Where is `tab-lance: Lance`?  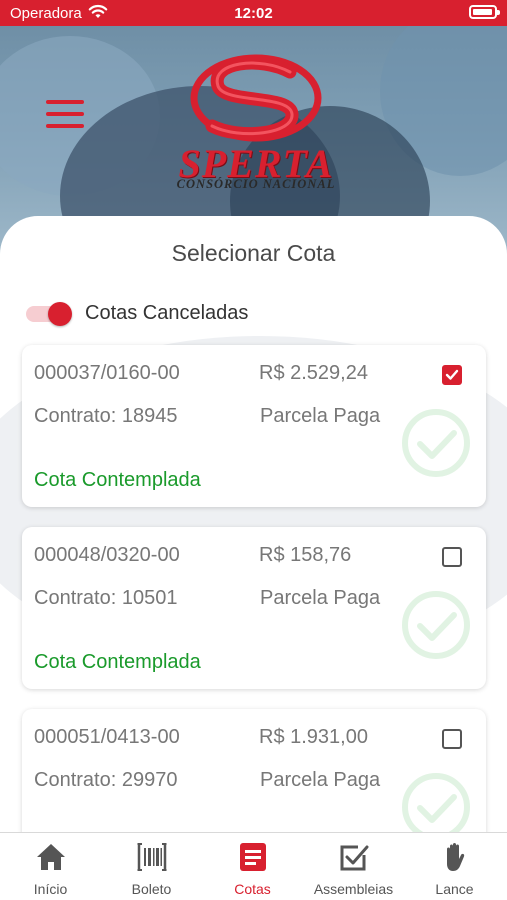 tab-lance: Lance is located at coordinates (454, 866).